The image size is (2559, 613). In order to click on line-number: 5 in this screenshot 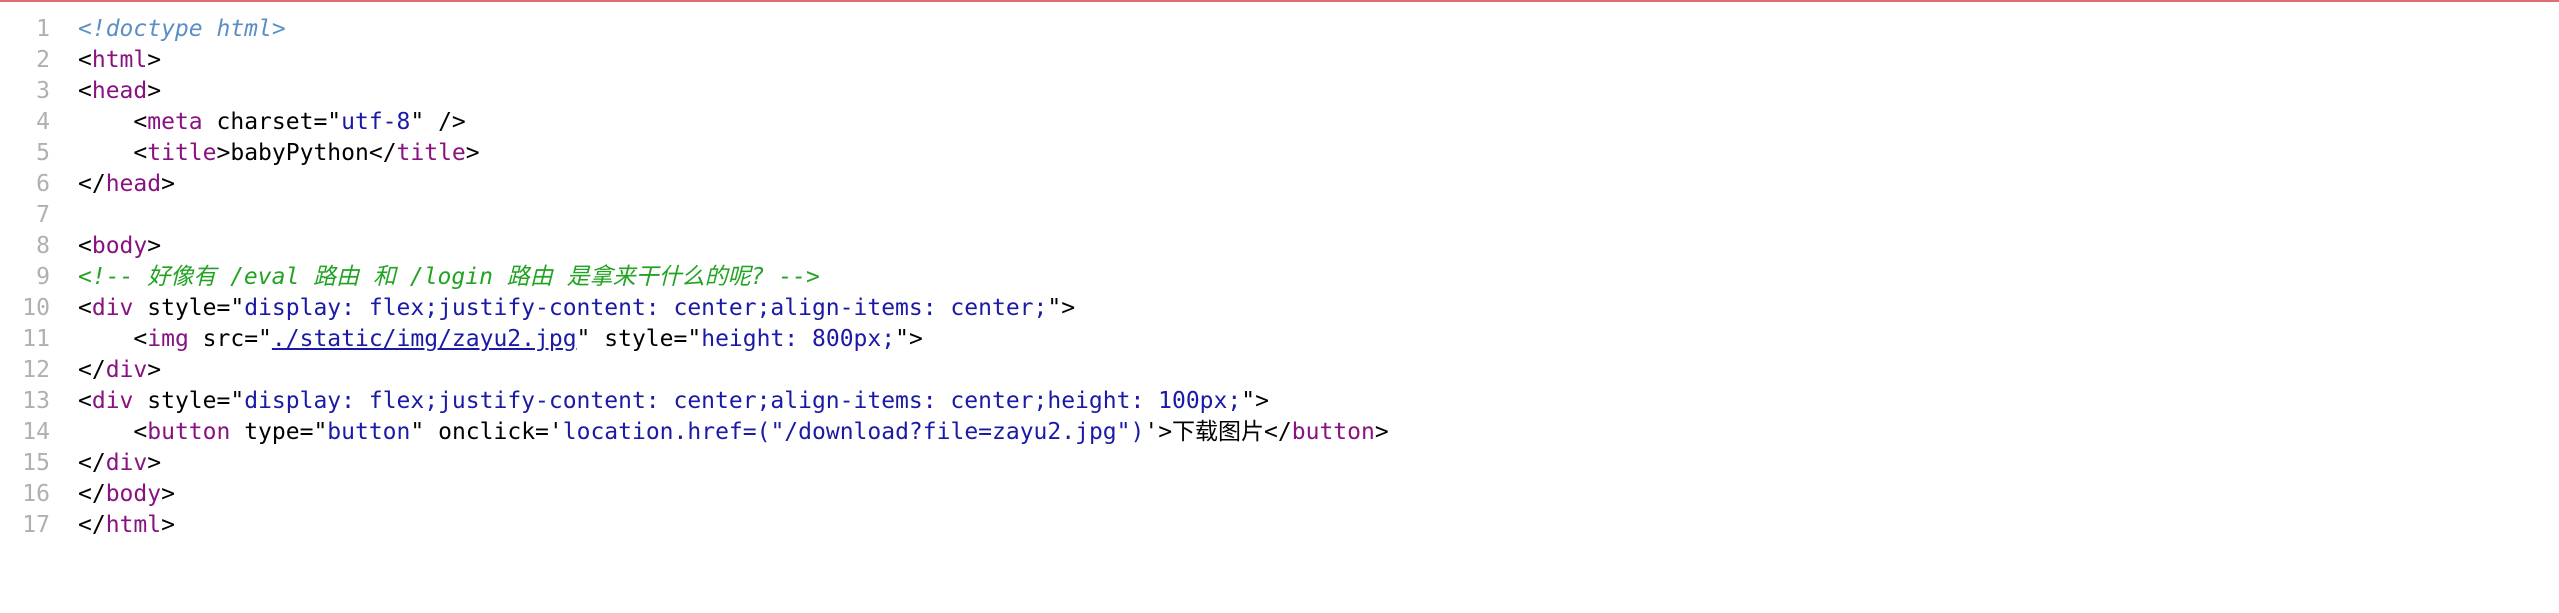, I will do `click(43, 153)`.